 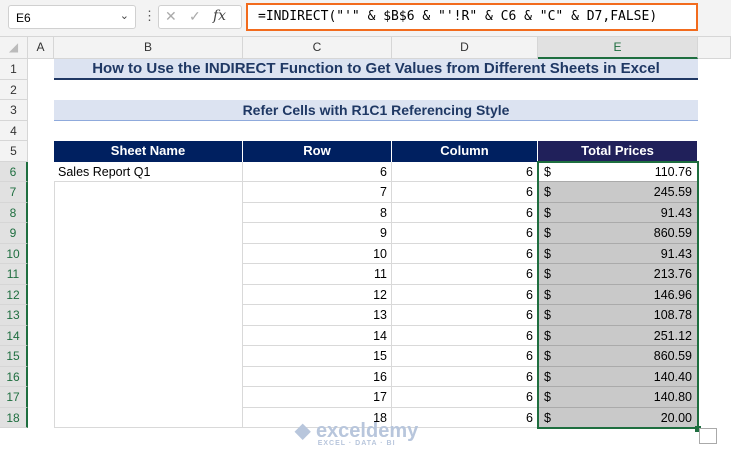 I want to click on column-header-A: A, so click(x=41, y=48).